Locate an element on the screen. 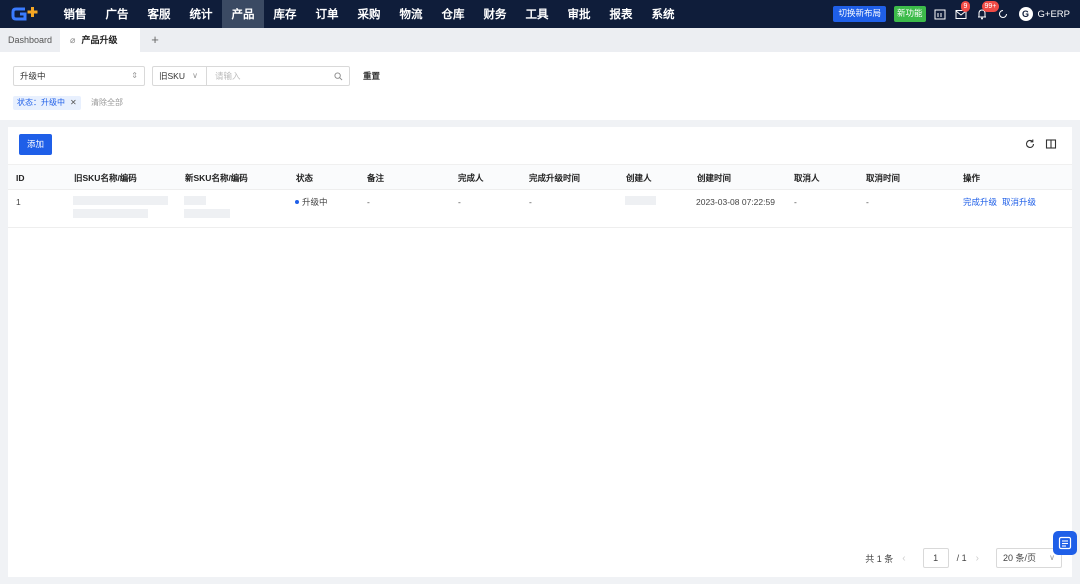 This screenshot has height=584, width=1080. nav-item-statistics: 统计 is located at coordinates (201, 14).